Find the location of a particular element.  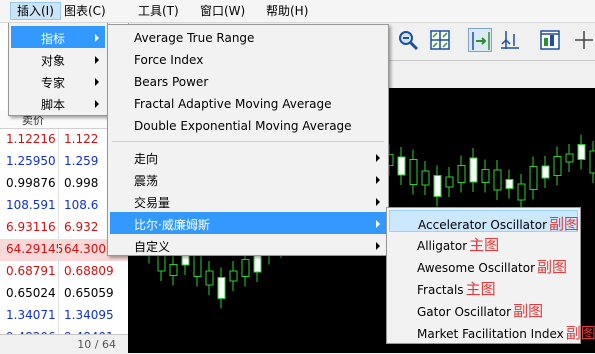

bid-price: 108.591 is located at coordinates (31, 205).